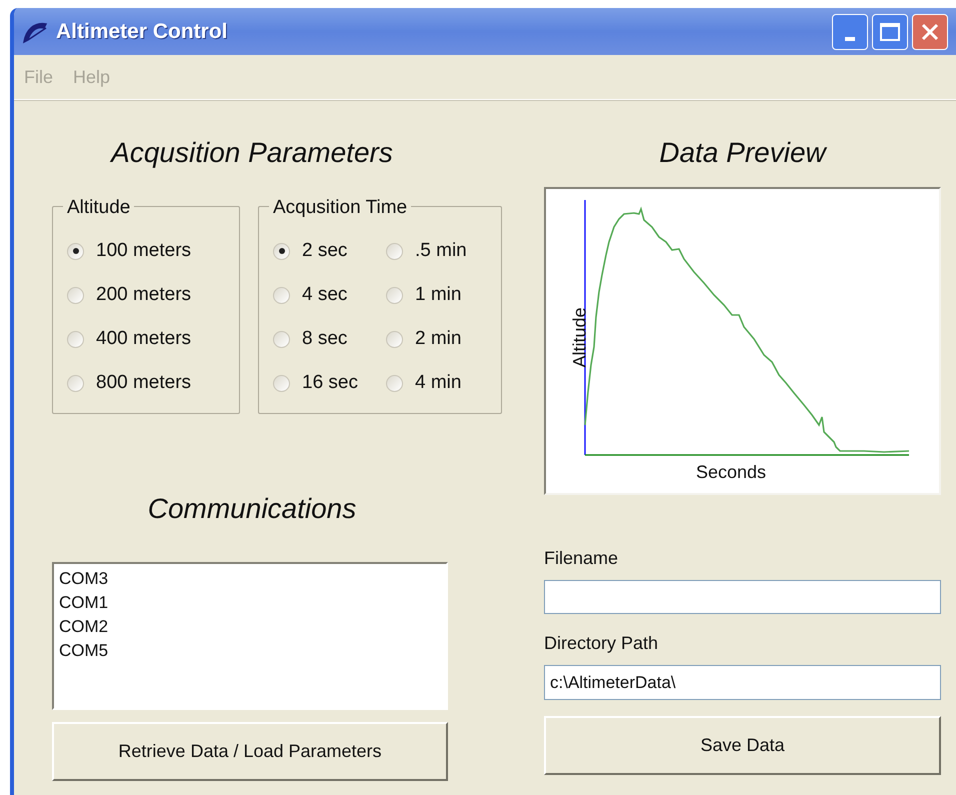 The width and height of the screenshot is (956, 795). I want to click on radio-option: 200 meters, so click(146, 295).